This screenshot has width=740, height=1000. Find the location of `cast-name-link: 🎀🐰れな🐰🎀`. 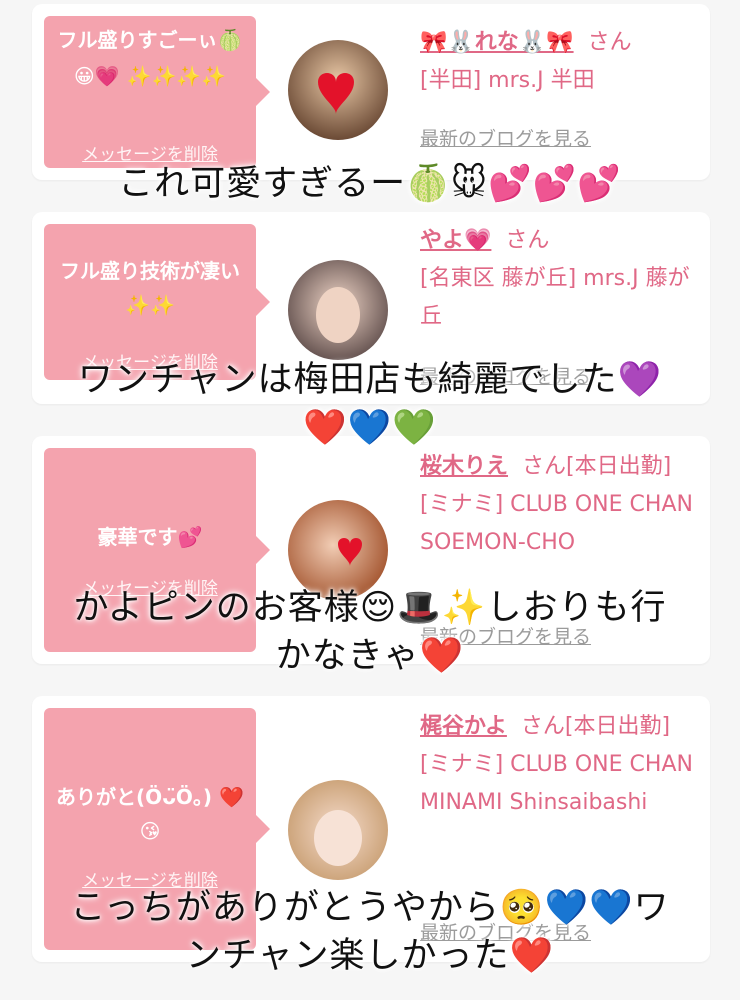

cast-name-link: 🎀🐰れな🐰🎀 is located at coordinates (497, 42).